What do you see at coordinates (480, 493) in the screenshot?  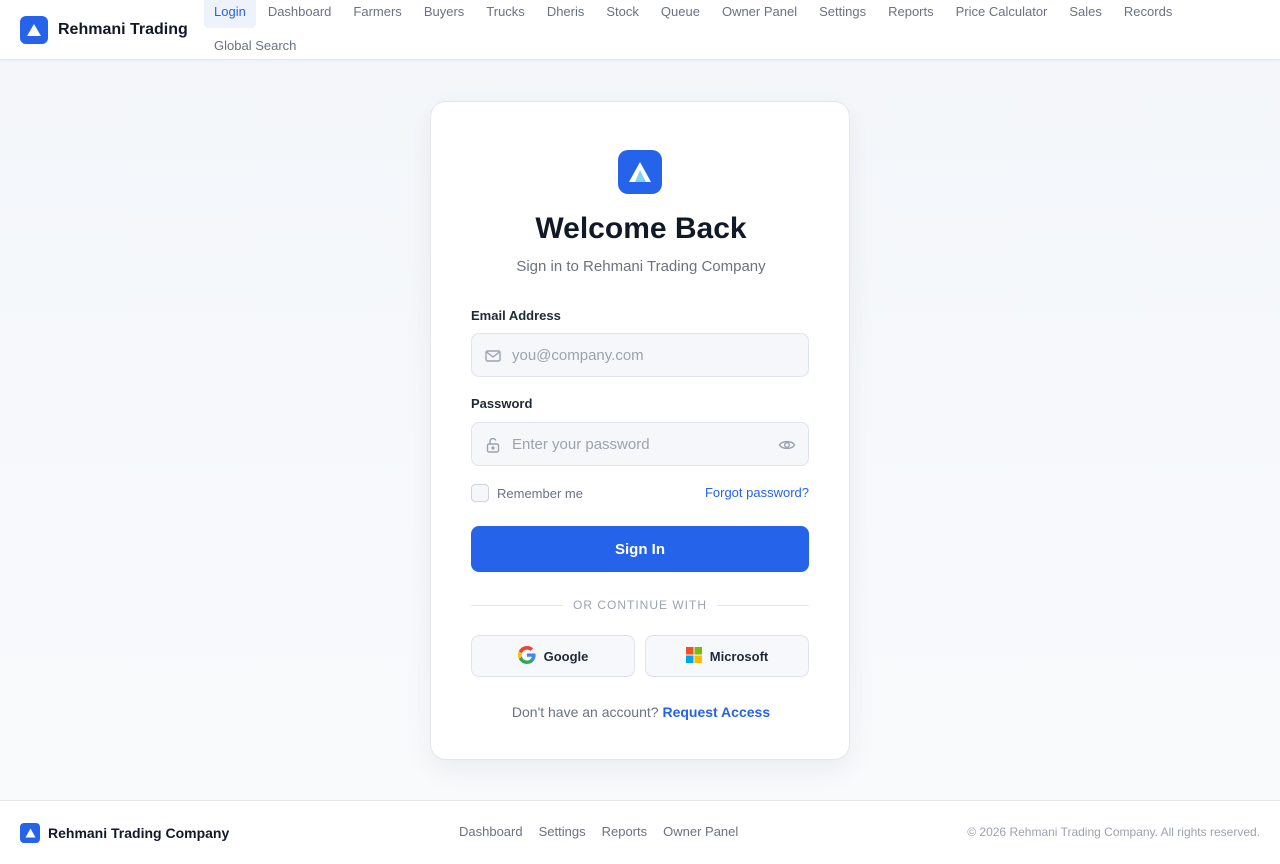 I see `remember-checkbox` at bounding box center [480, 493].